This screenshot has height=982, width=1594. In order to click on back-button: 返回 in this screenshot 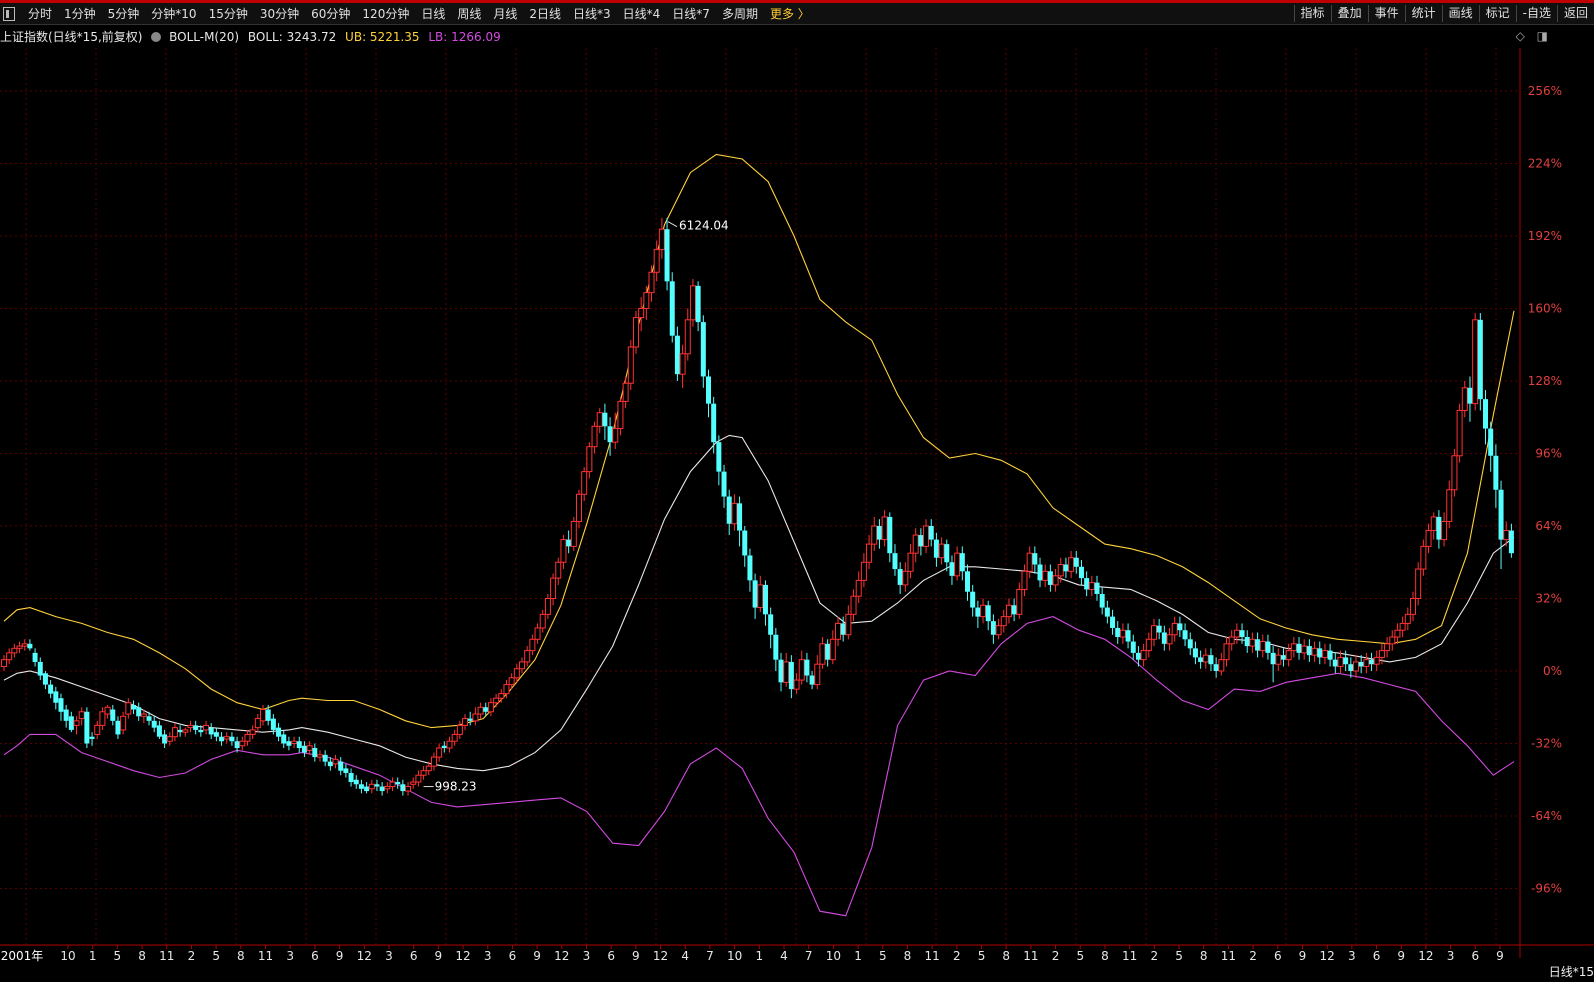, I will do `click(1575, 13)`.